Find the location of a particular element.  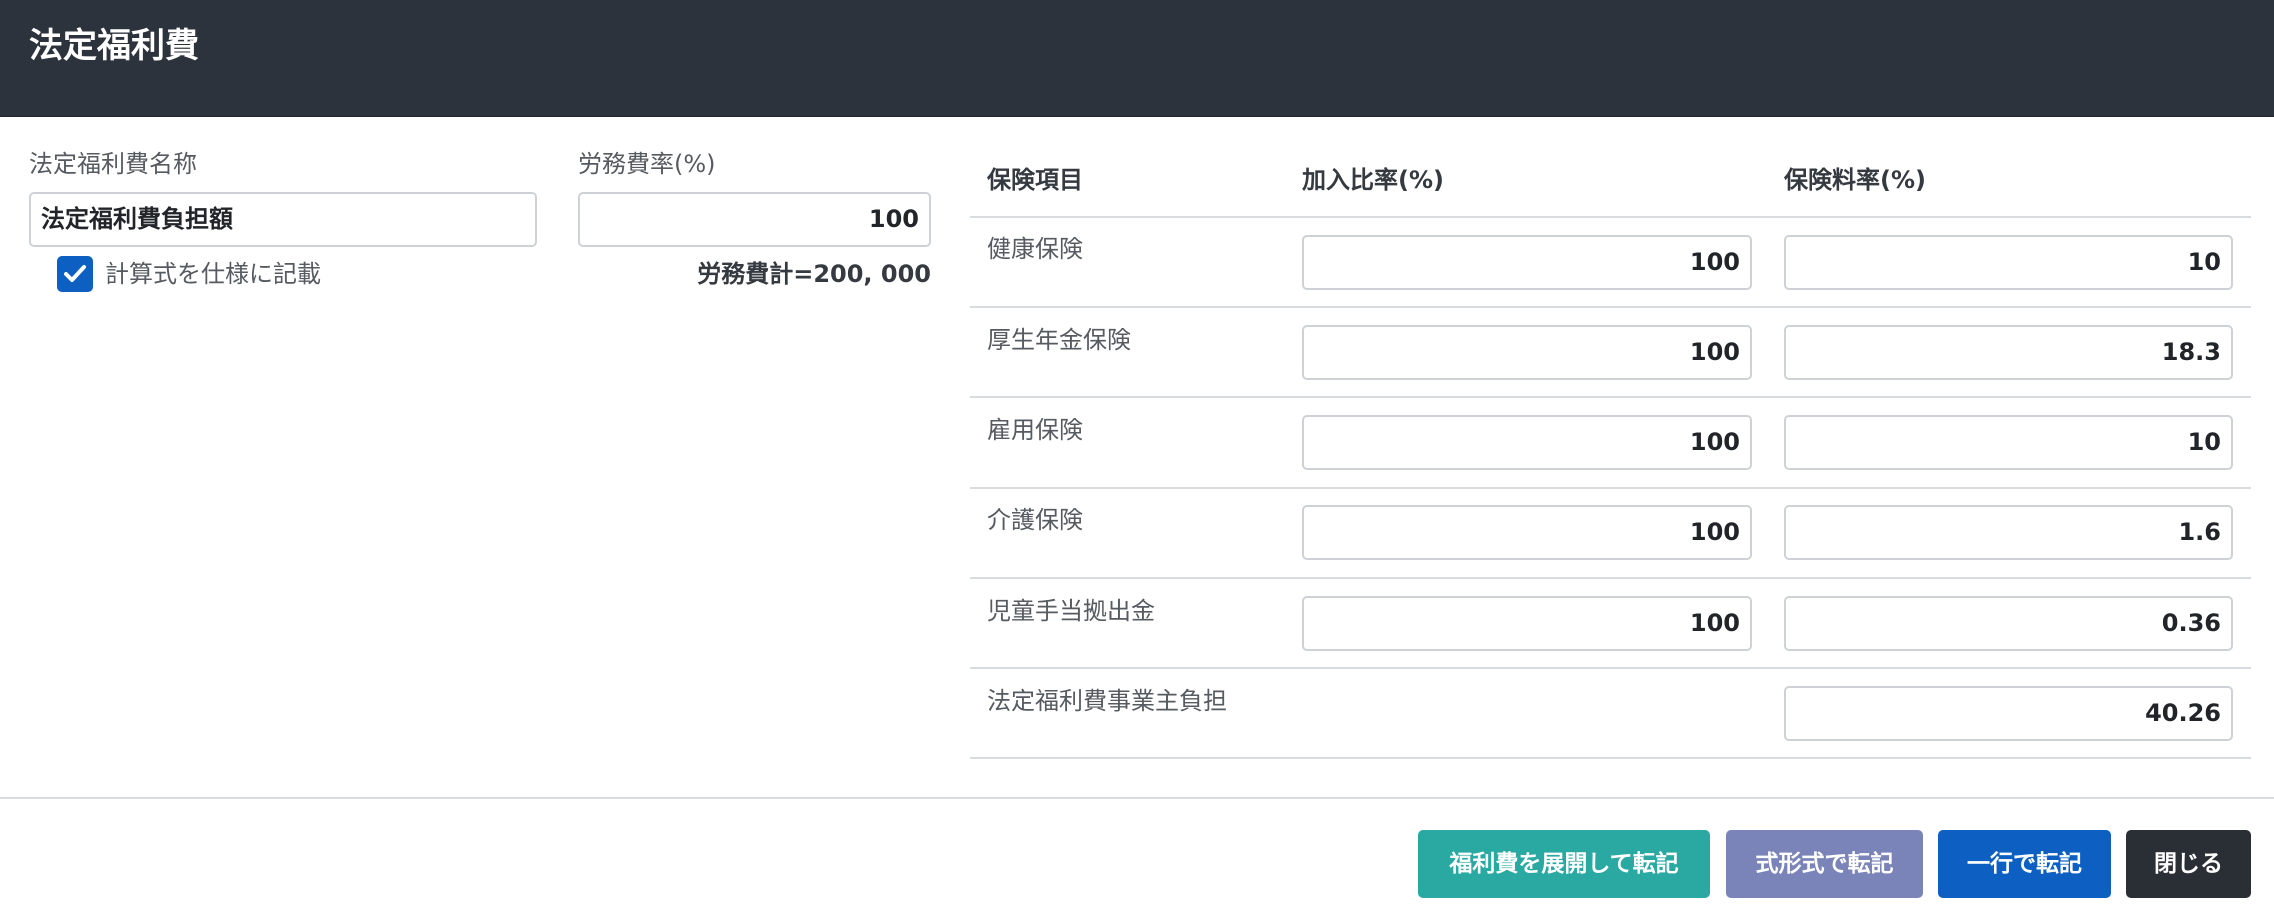

labor-rate-input: 100 is located at coordinates (754, 219).